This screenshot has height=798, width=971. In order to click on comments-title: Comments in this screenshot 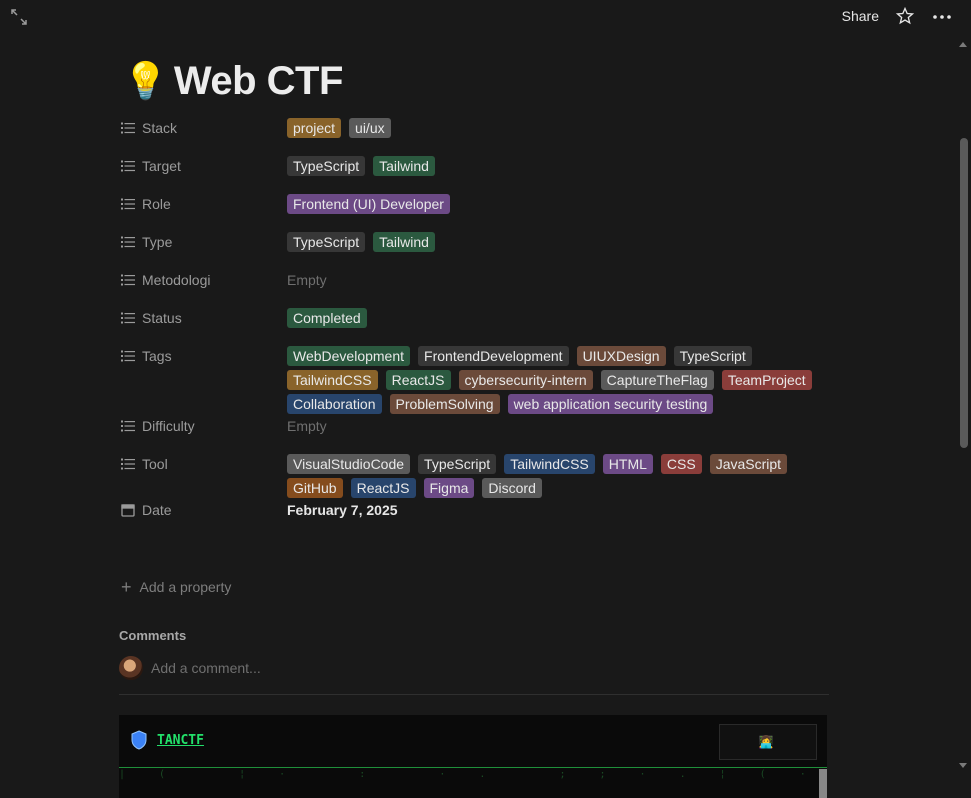, I will do `click(153, 635)`.